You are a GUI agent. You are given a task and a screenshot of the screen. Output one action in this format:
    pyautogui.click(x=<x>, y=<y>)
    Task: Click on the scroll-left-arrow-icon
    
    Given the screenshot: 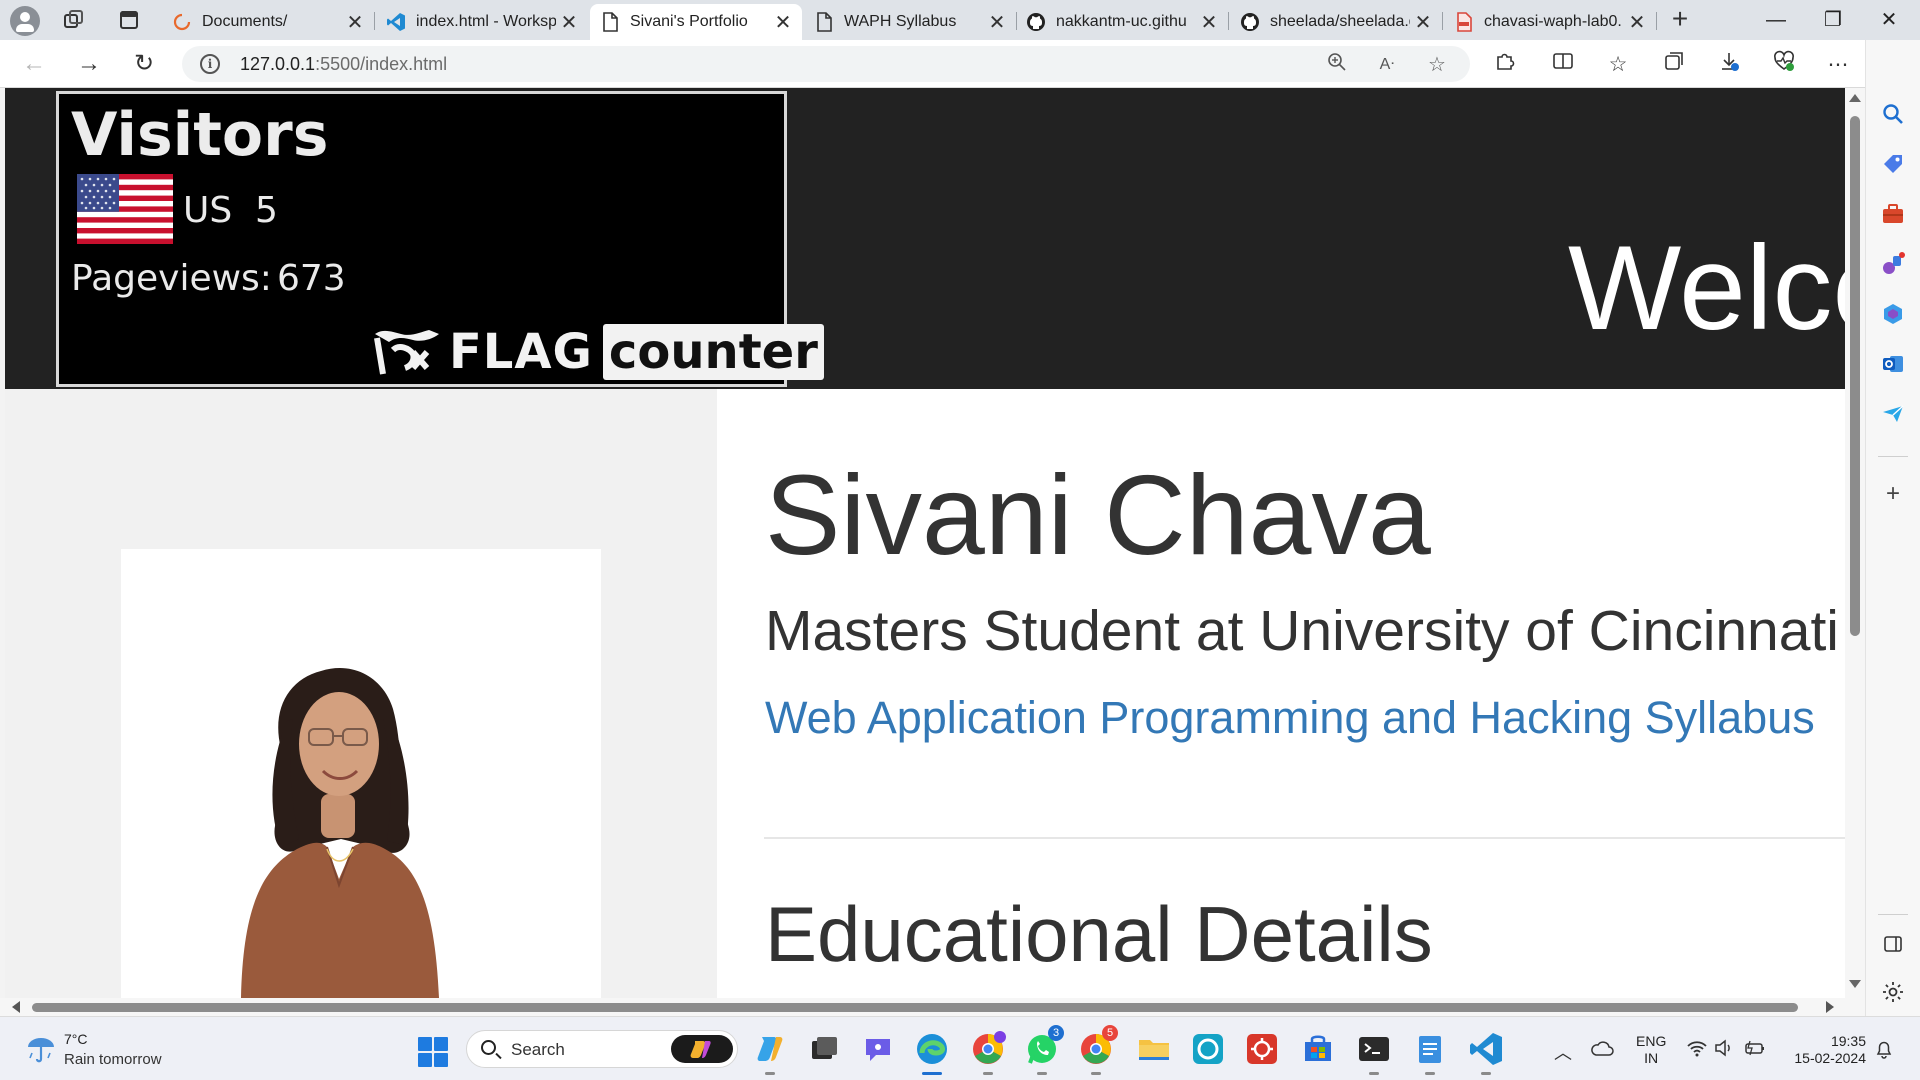 What is the action you would take?
    pyautogui.click(x=16, y=1007)
    